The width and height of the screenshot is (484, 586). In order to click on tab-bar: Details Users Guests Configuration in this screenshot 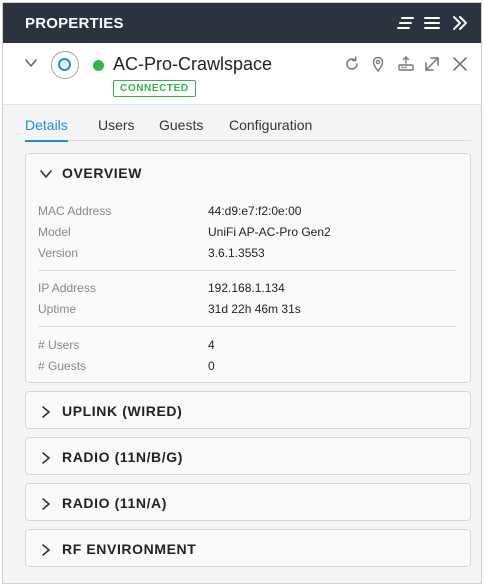, I will do `click(248, 129)`.